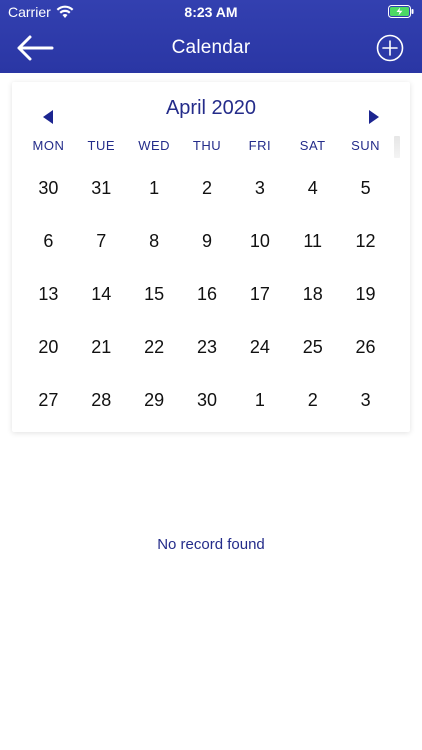 This screenshot has height=750, width=422. What do you see at coordinates (207, 241) in the screenshot?
I see `day-cell: 9` at bounding box center [207, 241].